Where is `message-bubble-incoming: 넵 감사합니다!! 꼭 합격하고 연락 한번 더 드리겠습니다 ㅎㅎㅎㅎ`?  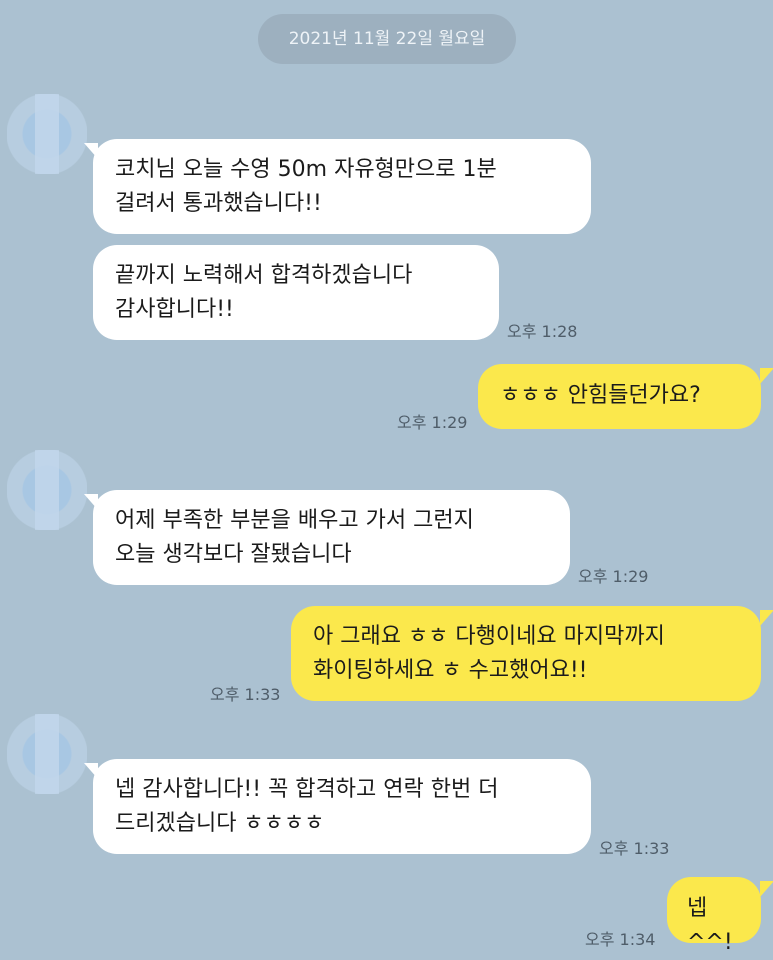 message-bubble-incoming: 넵 감사합니다!! 꼭 합격하고 연락 한번 더 드리겠습니다 ㅎㅎㅎㅎ is located at coordinates (342, 806).